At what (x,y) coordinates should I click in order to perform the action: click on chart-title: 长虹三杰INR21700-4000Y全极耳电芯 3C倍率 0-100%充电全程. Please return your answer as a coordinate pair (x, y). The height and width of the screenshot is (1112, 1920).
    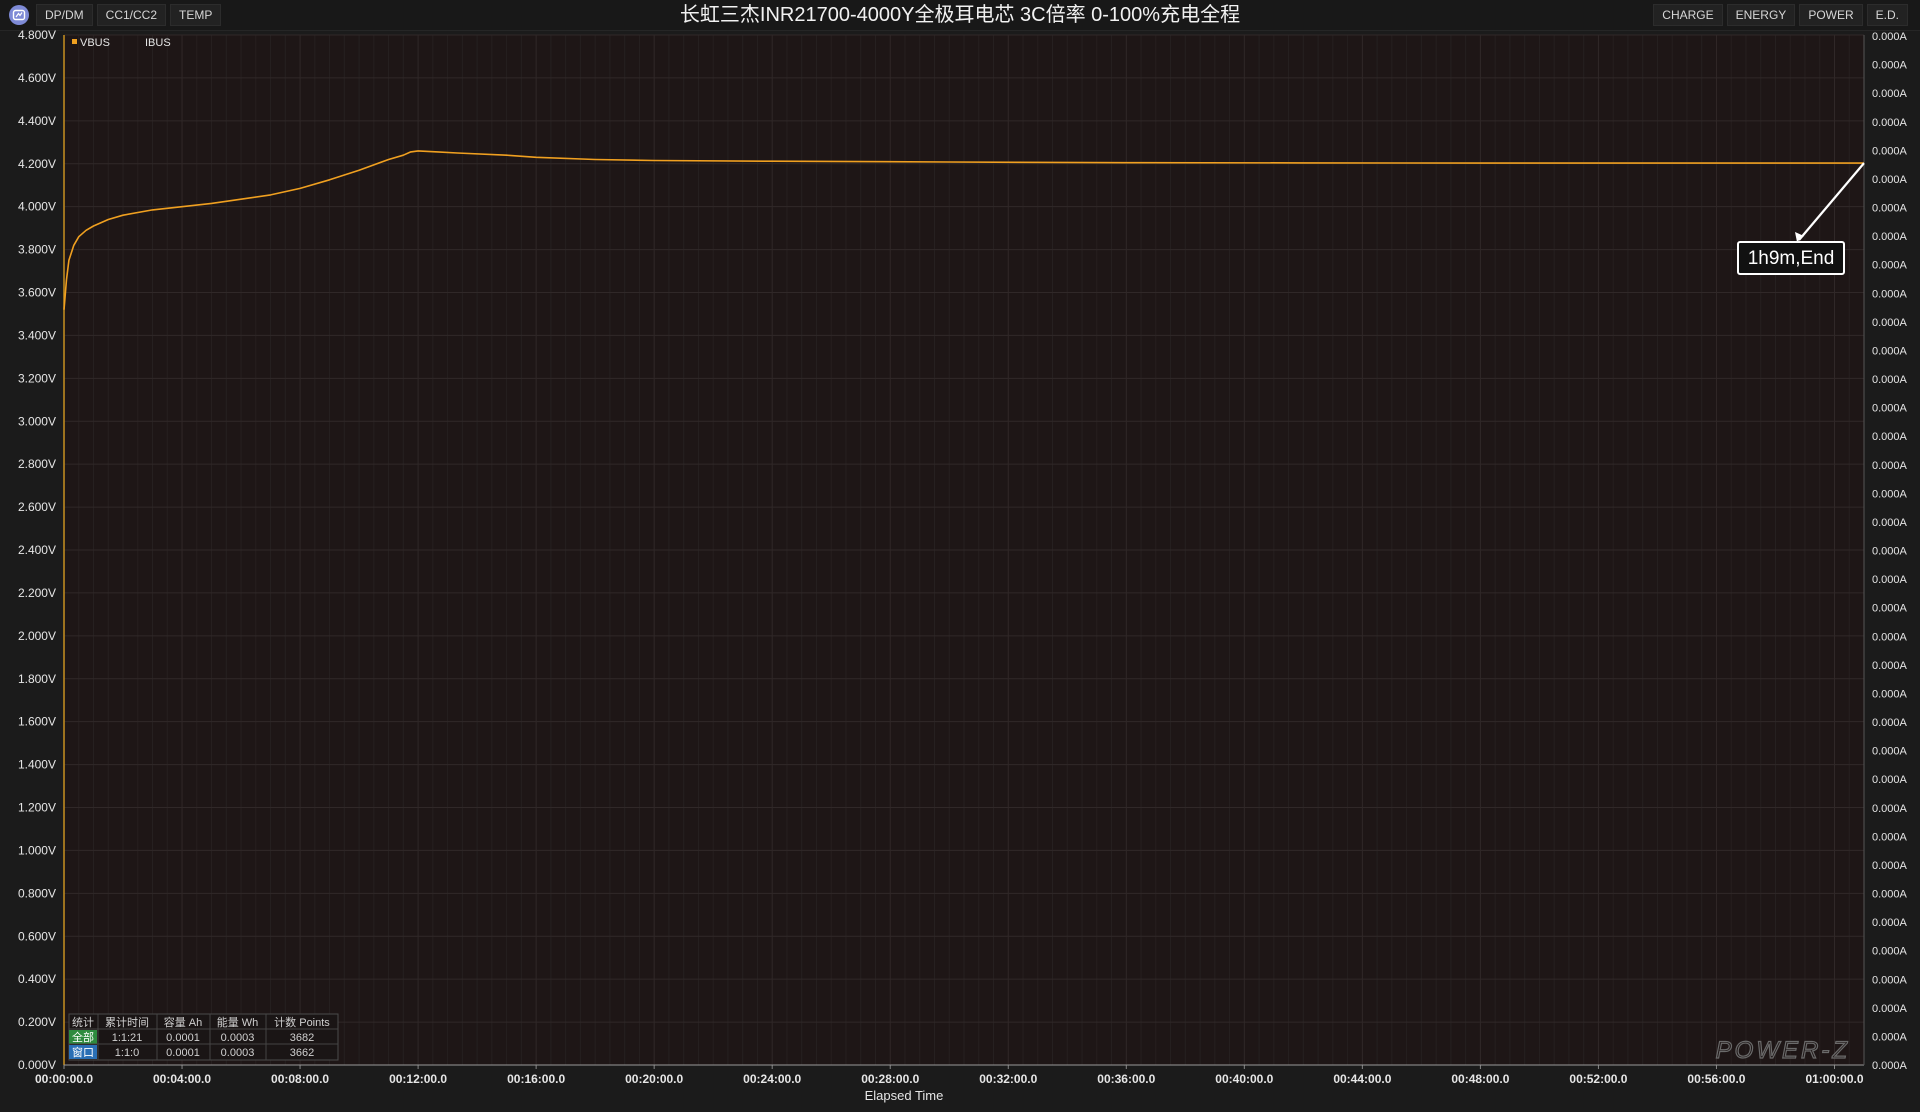
    Looking at the image, I should click on (960, 15).